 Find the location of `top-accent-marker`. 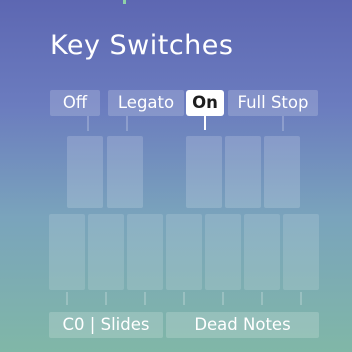

top-accent-marker is located at coordinates (124, 2).